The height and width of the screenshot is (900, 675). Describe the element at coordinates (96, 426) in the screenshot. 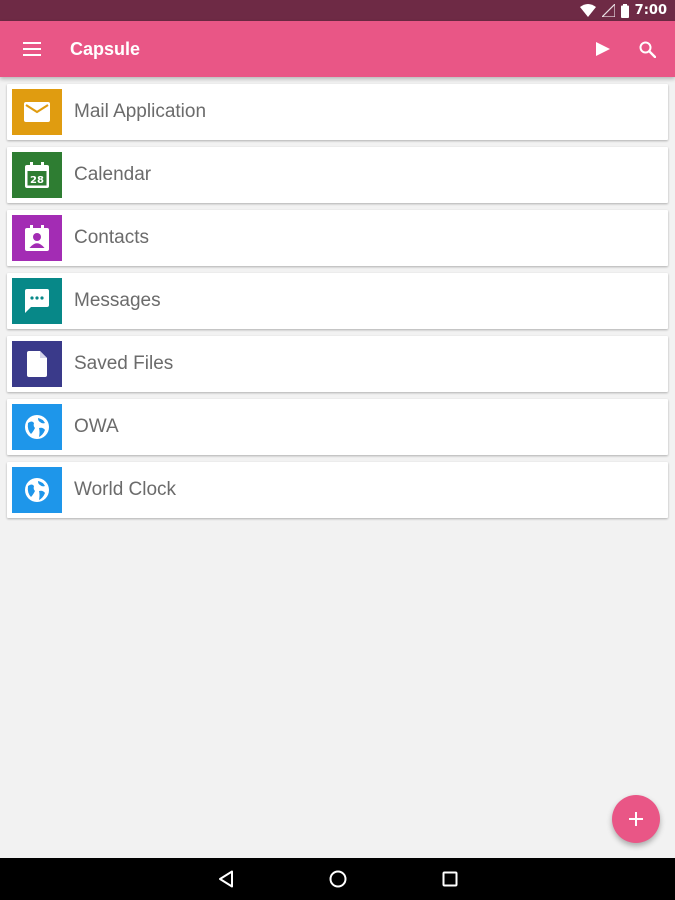

I see `list-item-label: OWA` at that location.